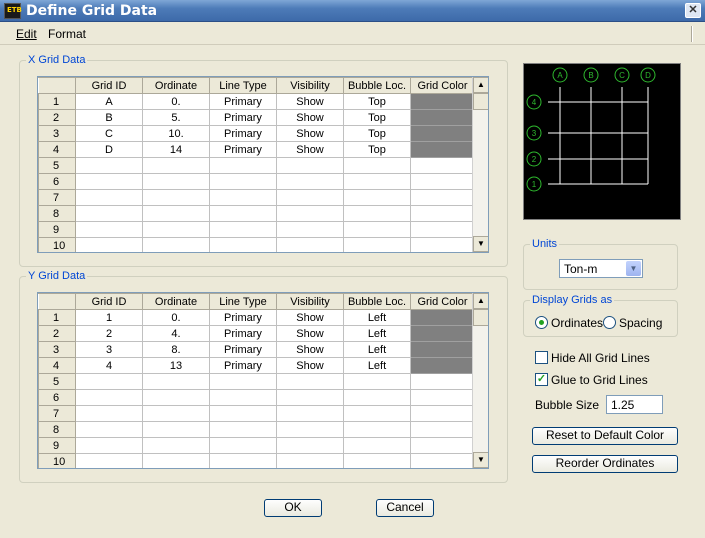 This screenshot has height=538, width=705. Describe the element at coordinates (109, 301) in the screenshot. I see `y-grid-column-header: Grid ID` at that location.